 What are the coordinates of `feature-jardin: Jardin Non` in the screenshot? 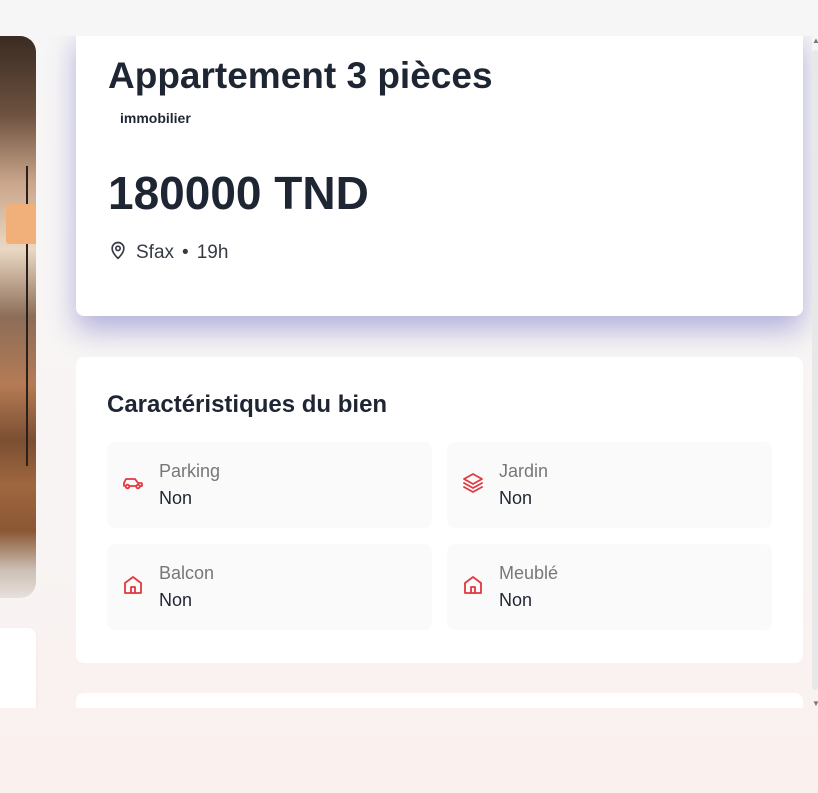 It's located at (609, 485).